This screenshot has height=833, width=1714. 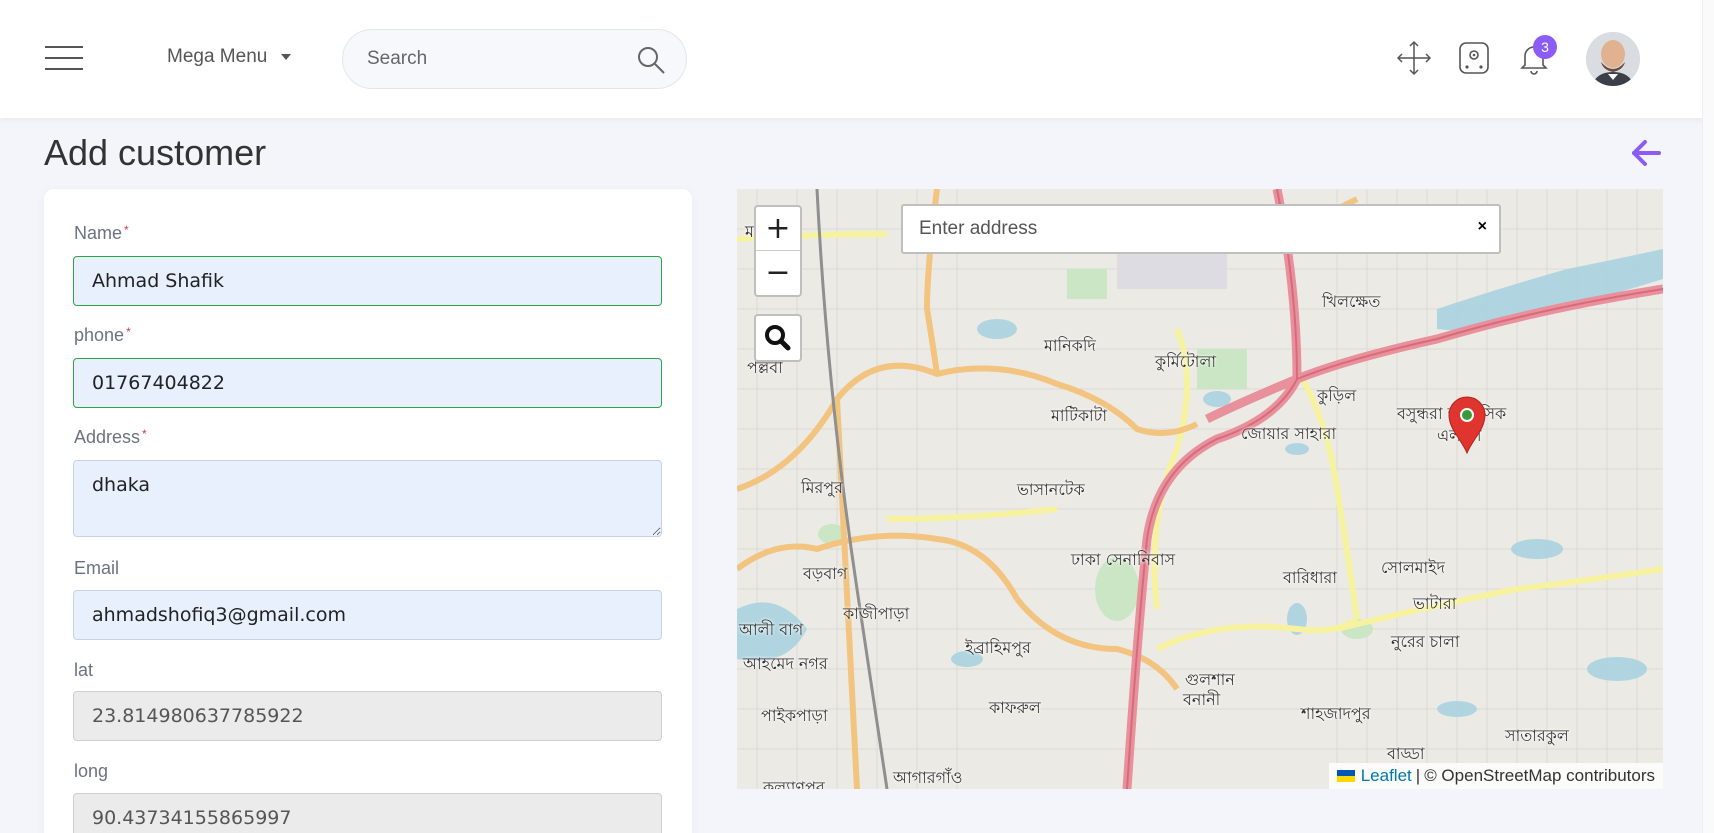 I want to click on map-label: কাফরুল, so click(x=1015, y=707).